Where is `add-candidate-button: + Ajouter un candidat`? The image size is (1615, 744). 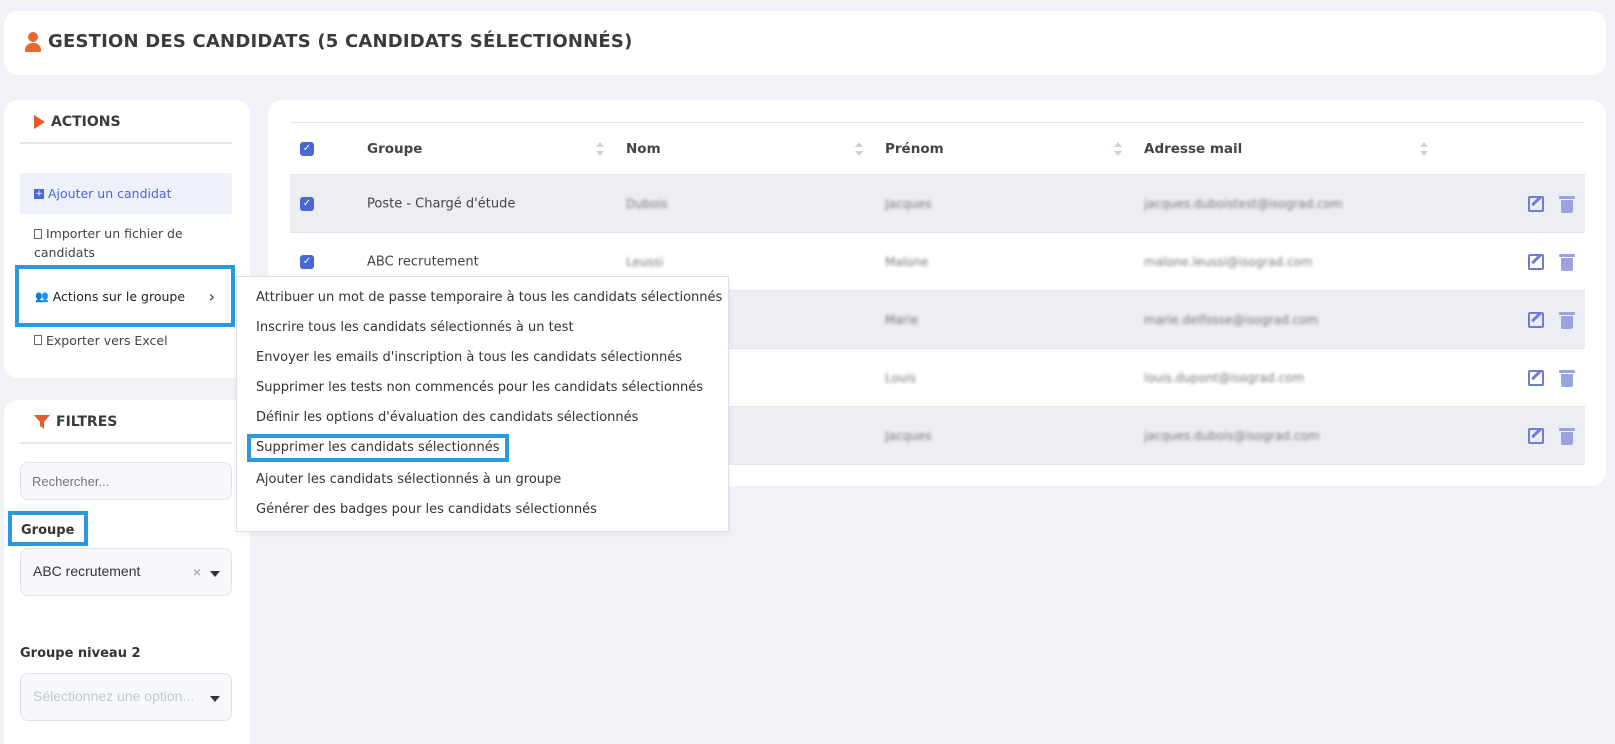 add-candidate-button: + Ajouter un candidat is located at coordinates (126, 193).